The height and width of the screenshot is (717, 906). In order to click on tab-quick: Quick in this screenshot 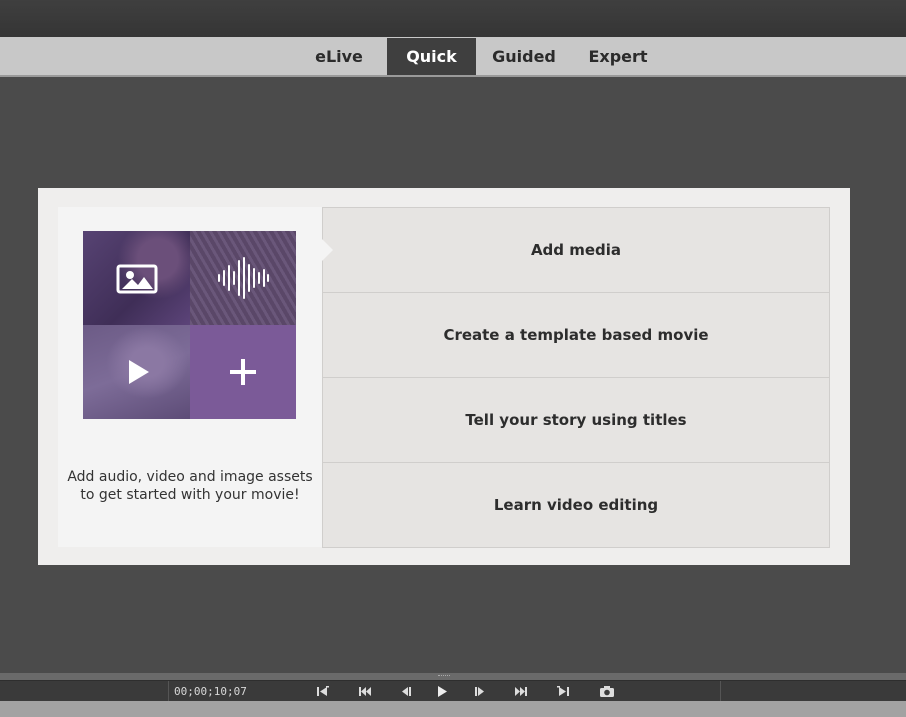, I will do `click(431, 56)`.